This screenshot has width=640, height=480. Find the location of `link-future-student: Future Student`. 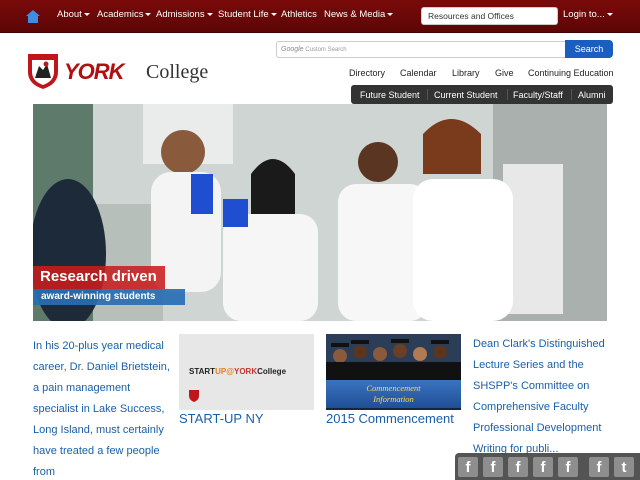

link-future-student: Future Student is located at coordinates (390, 95).